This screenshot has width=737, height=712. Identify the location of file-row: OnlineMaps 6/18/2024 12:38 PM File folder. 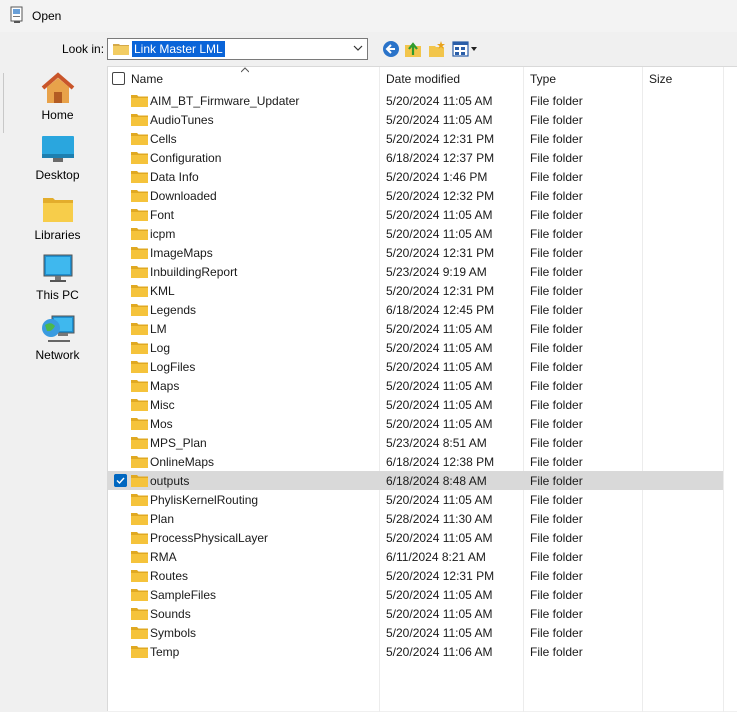
(415, 461).